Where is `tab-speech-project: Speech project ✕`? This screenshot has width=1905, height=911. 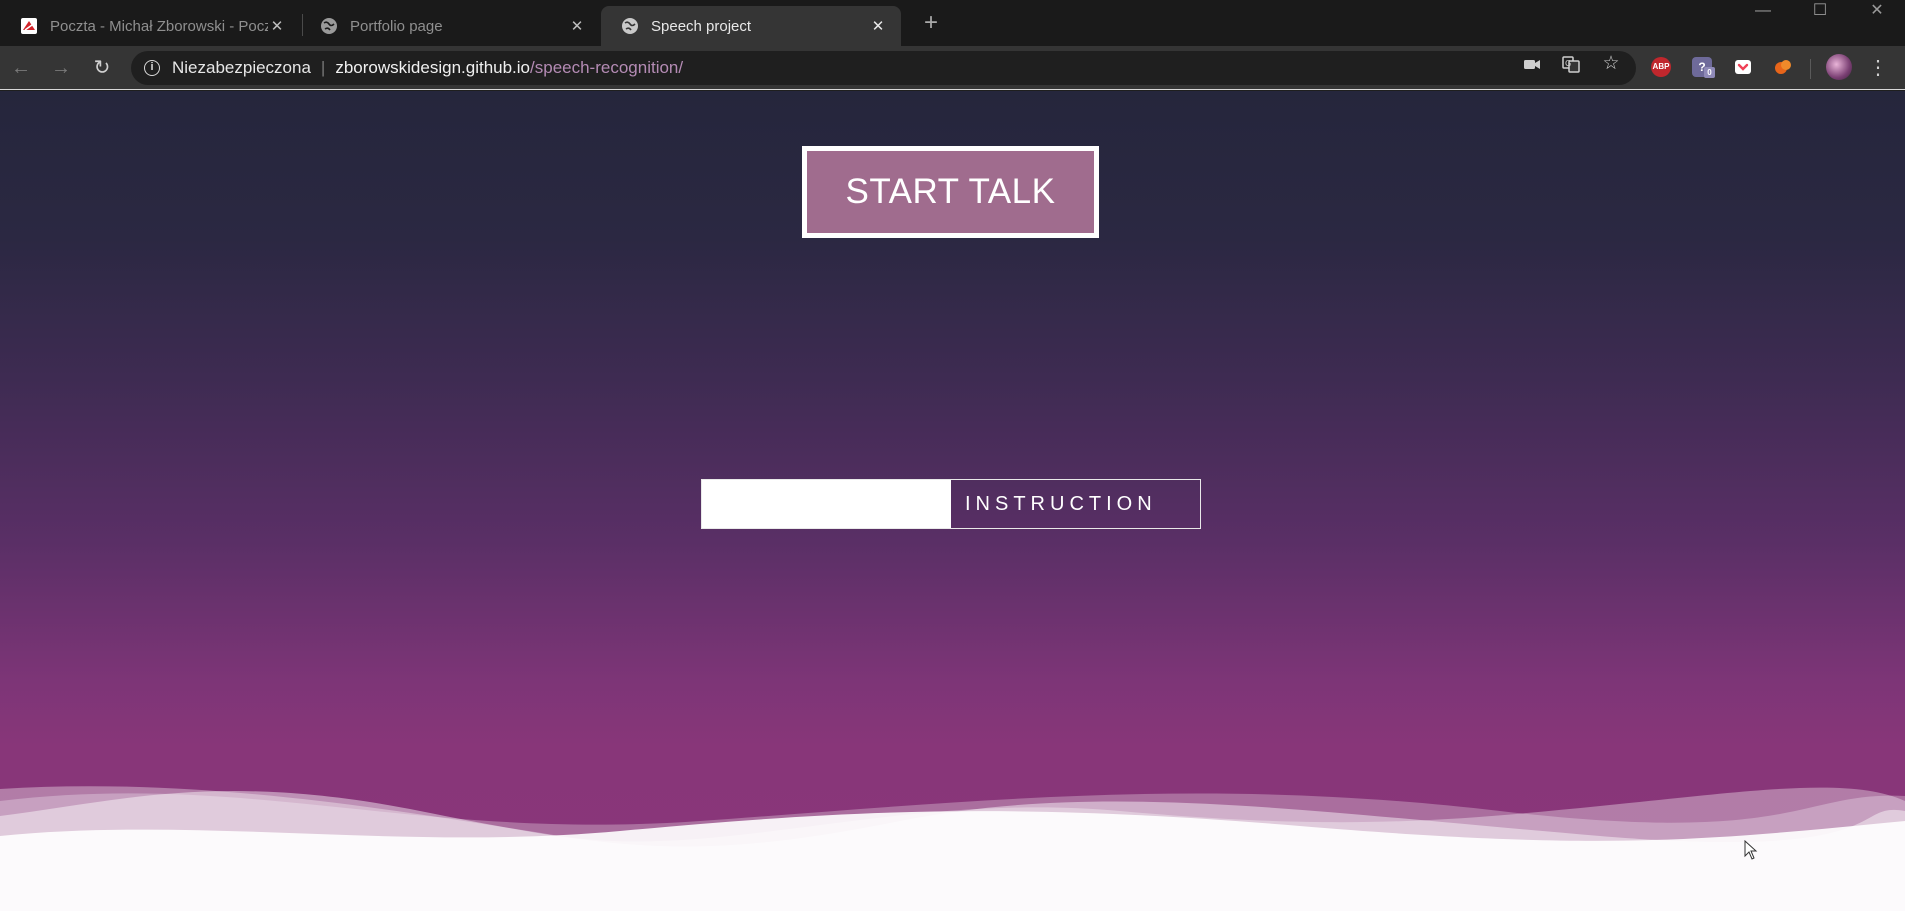
tab-speech-project: Speech project ✕ is located at coordinates (751, 26).